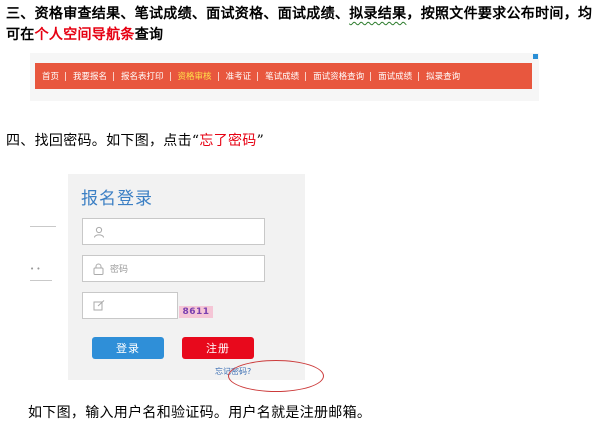 The height and width of the screenshot is (426, 607). Describe the element at coordinates (35, 269) in the screenshot. I see `ellipsis-dots: • •` at that location.